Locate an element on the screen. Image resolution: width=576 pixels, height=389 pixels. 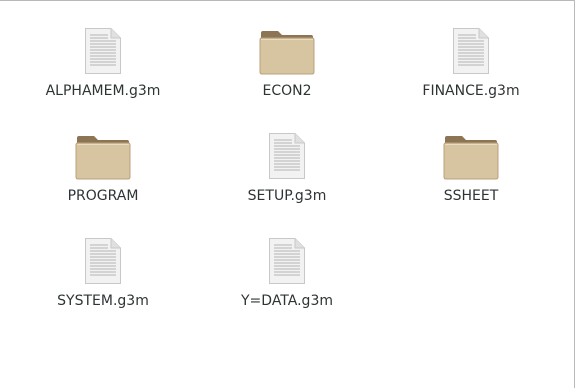
file-label: ALPHAMEM.g3m is located at coordinates (103, 91).